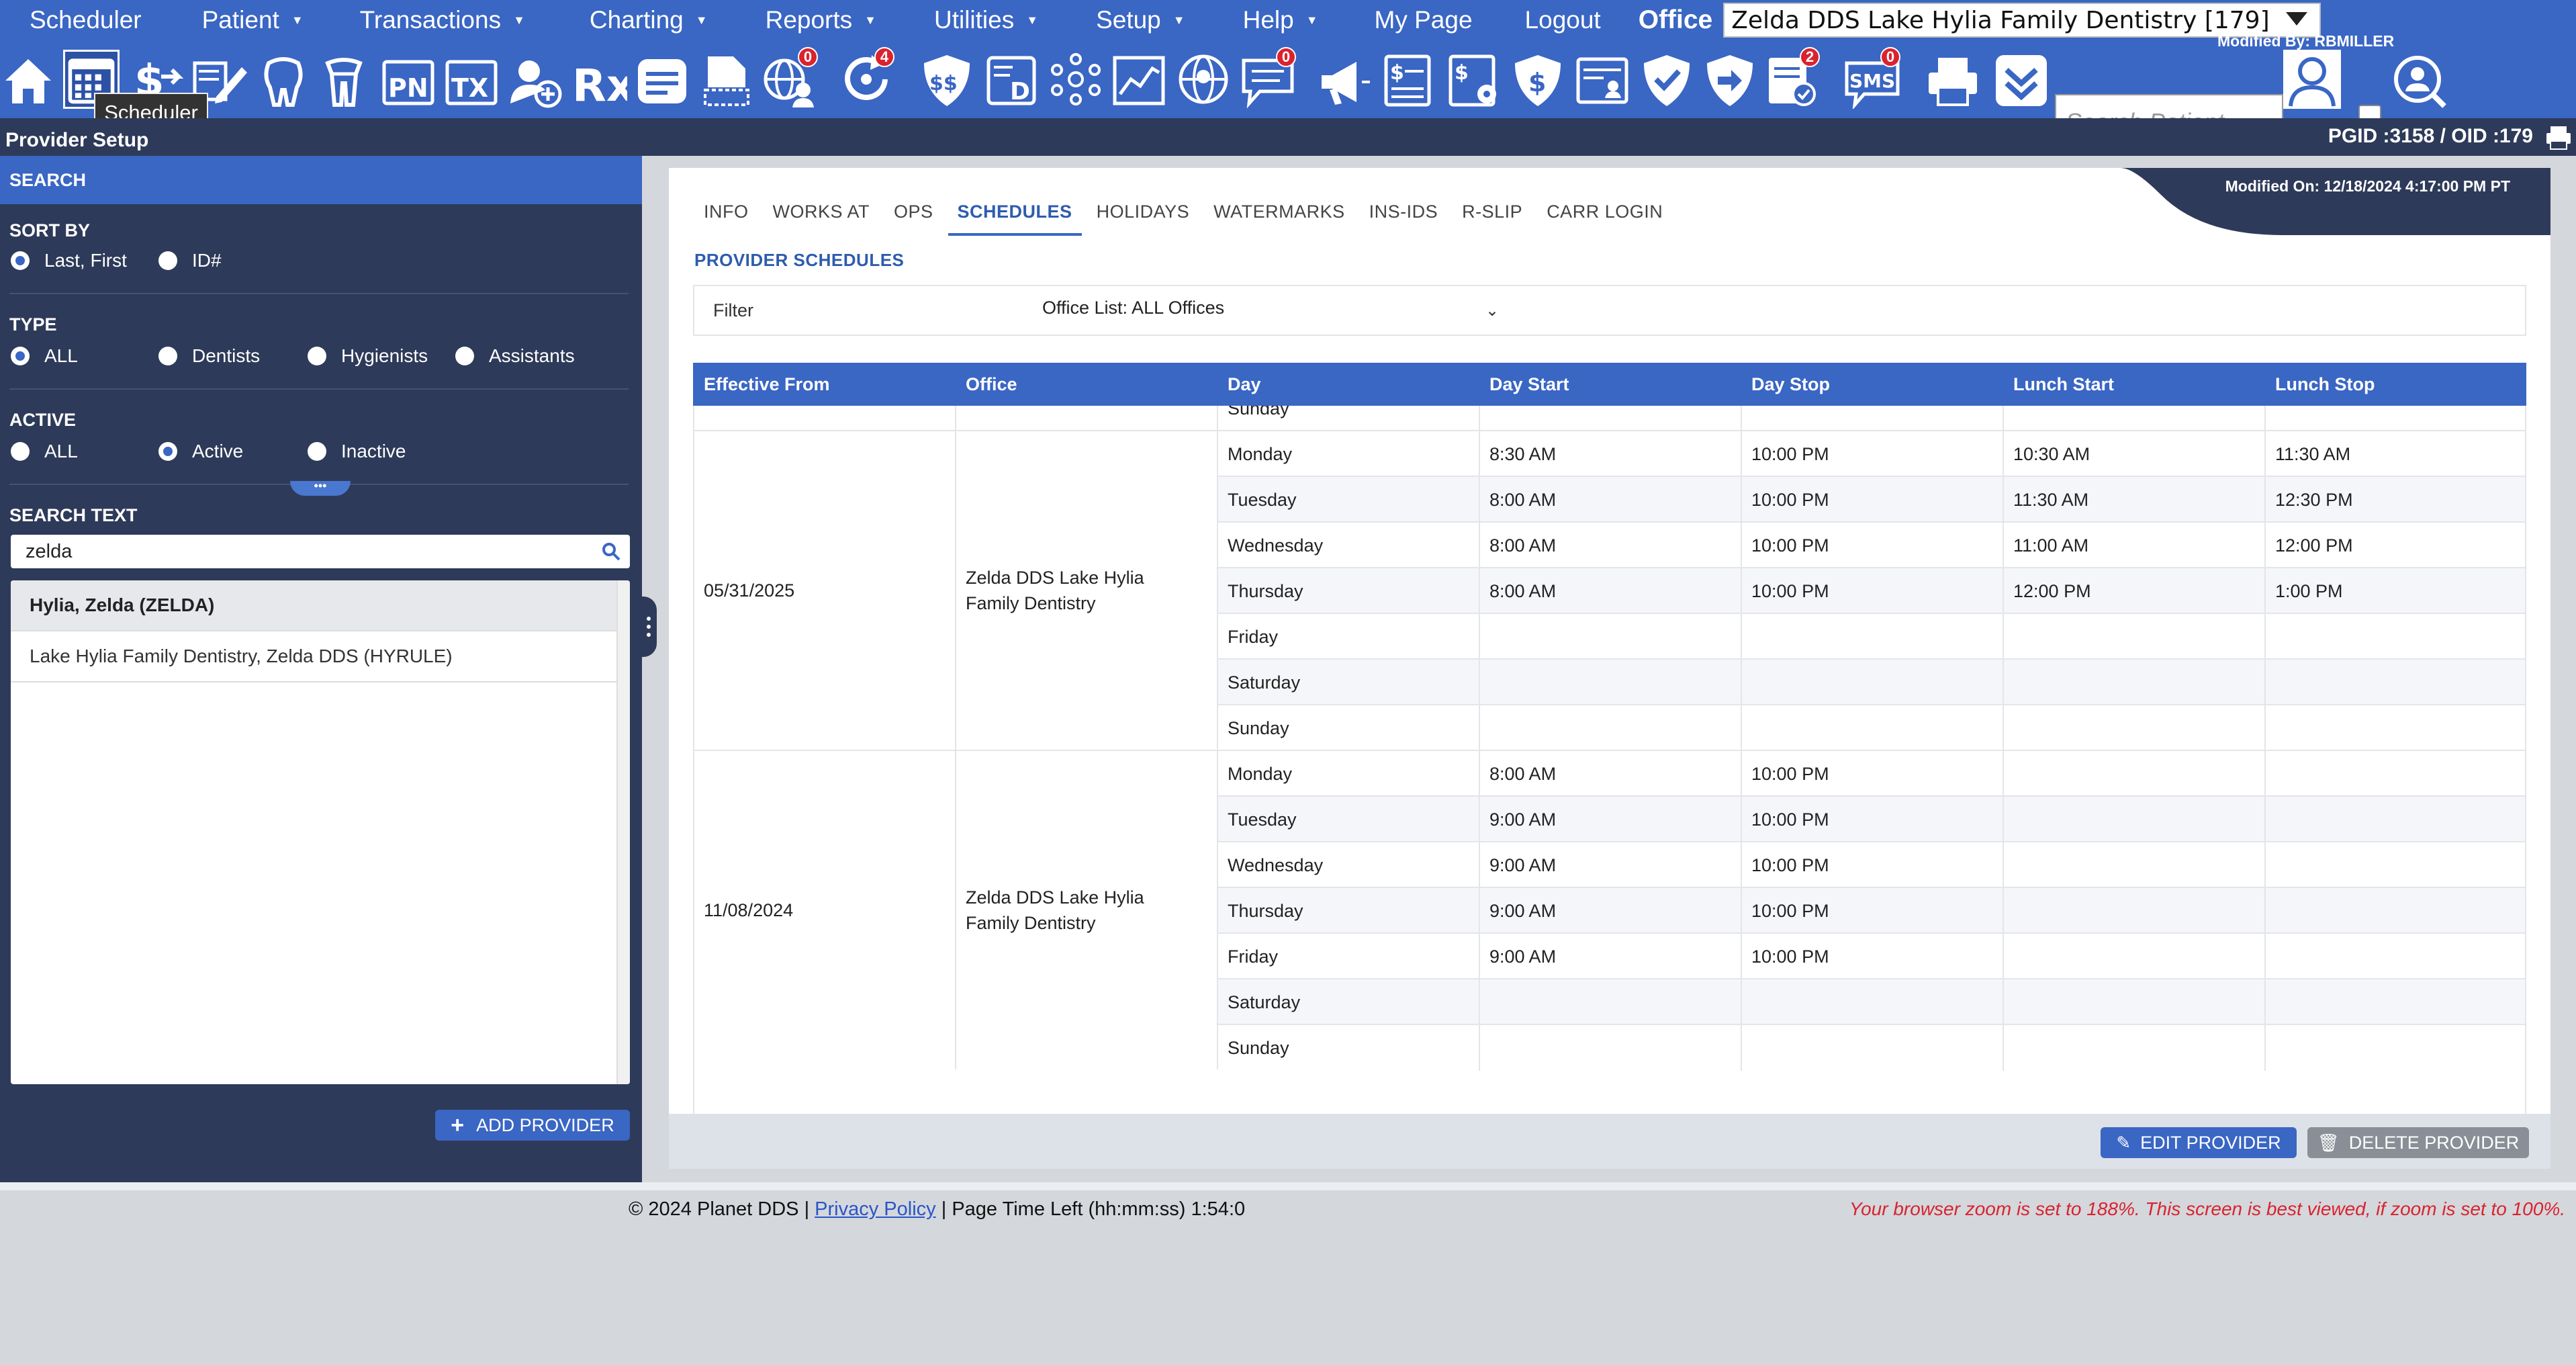 Image resolution: width=2576 pixels, height=1365 pixels. Describe the element at coordinates (1611, 774) in the screenshot. I see `cell-day-start: 8:00 AM` at that location.